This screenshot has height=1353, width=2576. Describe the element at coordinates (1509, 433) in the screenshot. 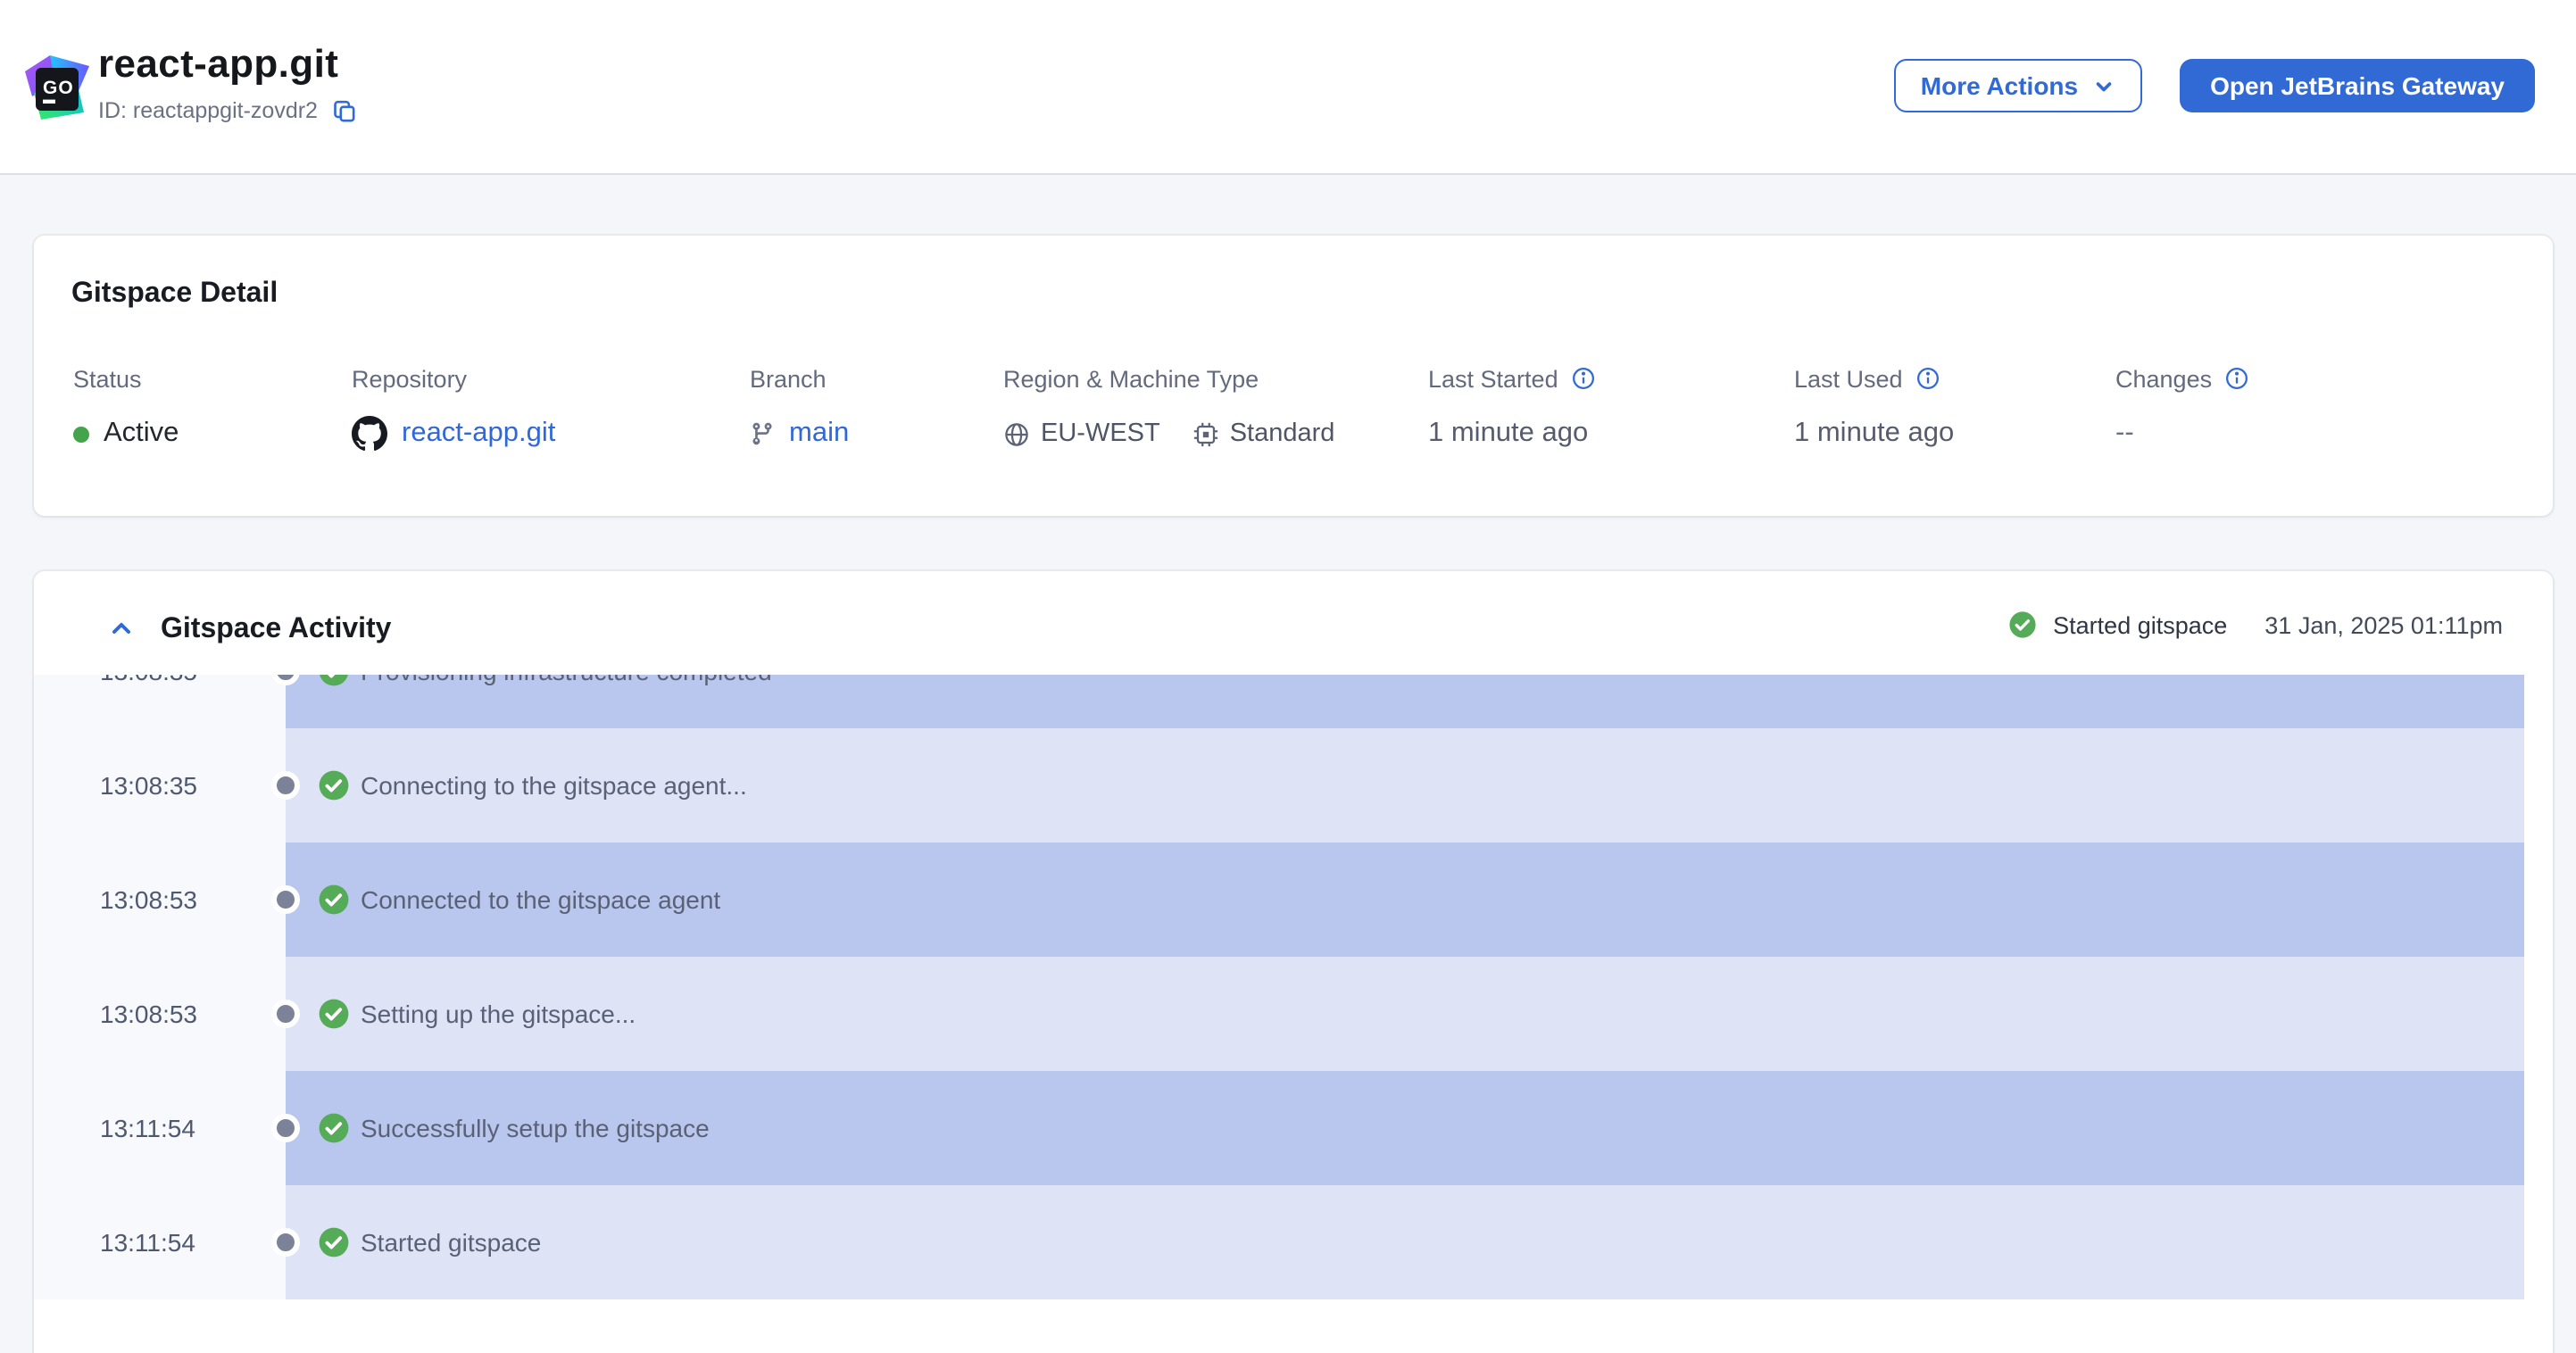

I see `last-started-value: 1 minute ago` at that location.